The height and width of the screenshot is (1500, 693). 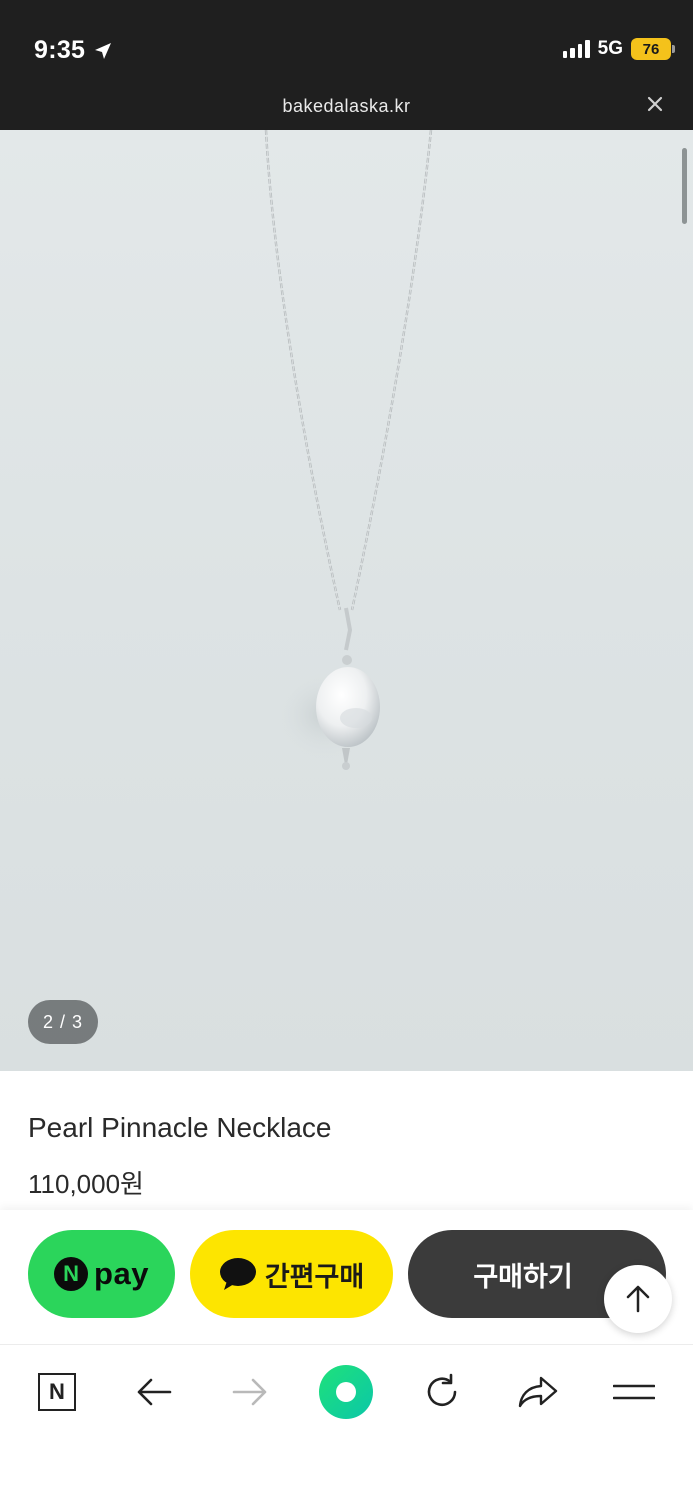 What do you see at coordinates (655, 104) in the screenshot?
I see `close-icon` at bounding box center [655, 104].